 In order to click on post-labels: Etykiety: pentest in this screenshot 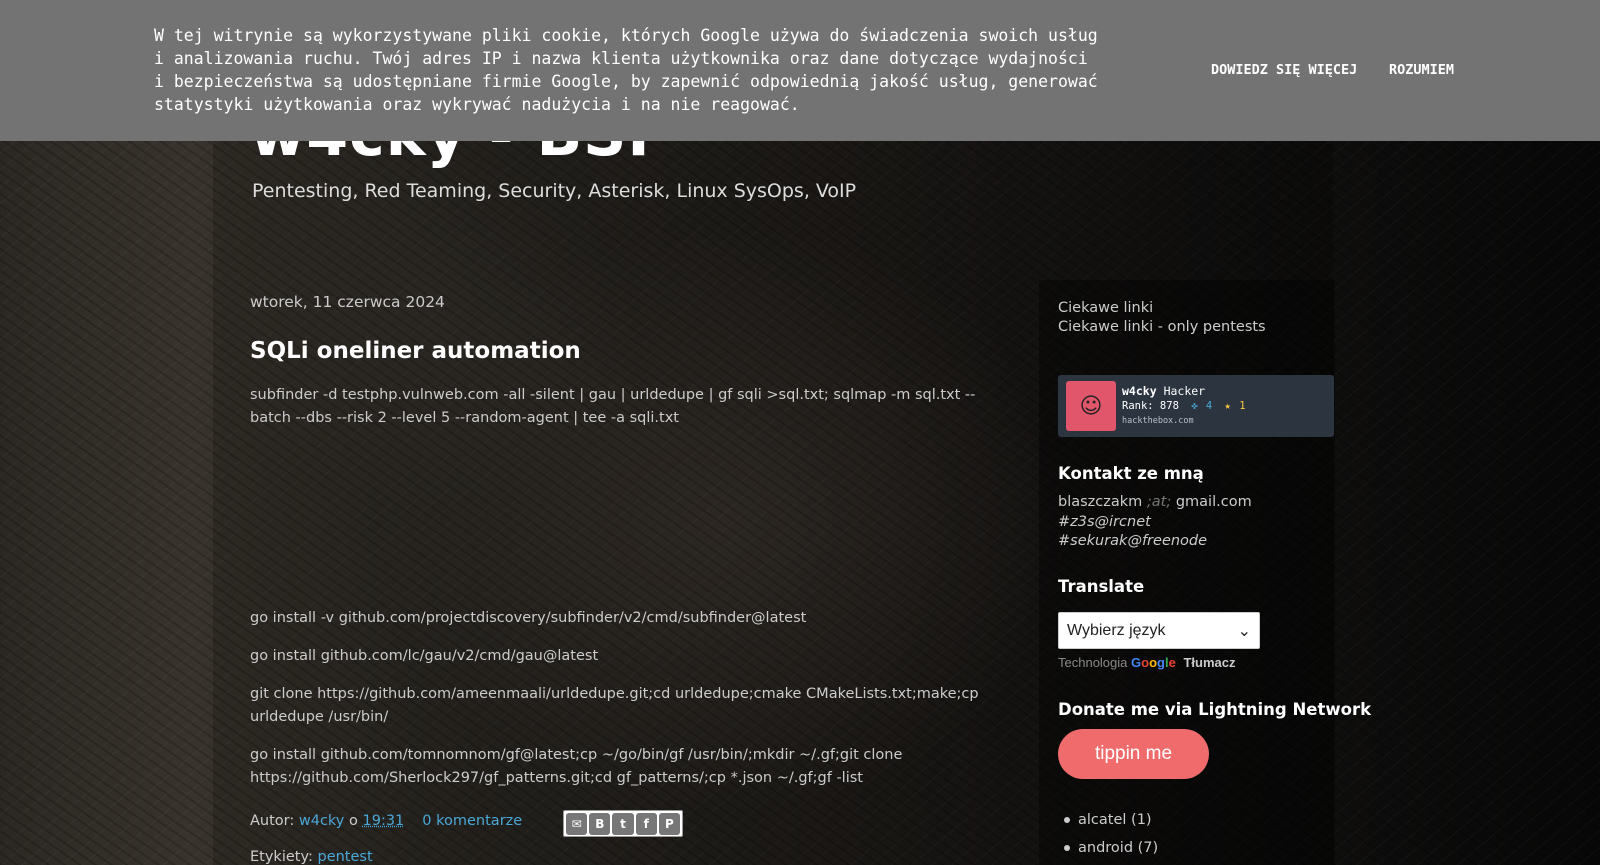, I will do `click(311, 857)`.